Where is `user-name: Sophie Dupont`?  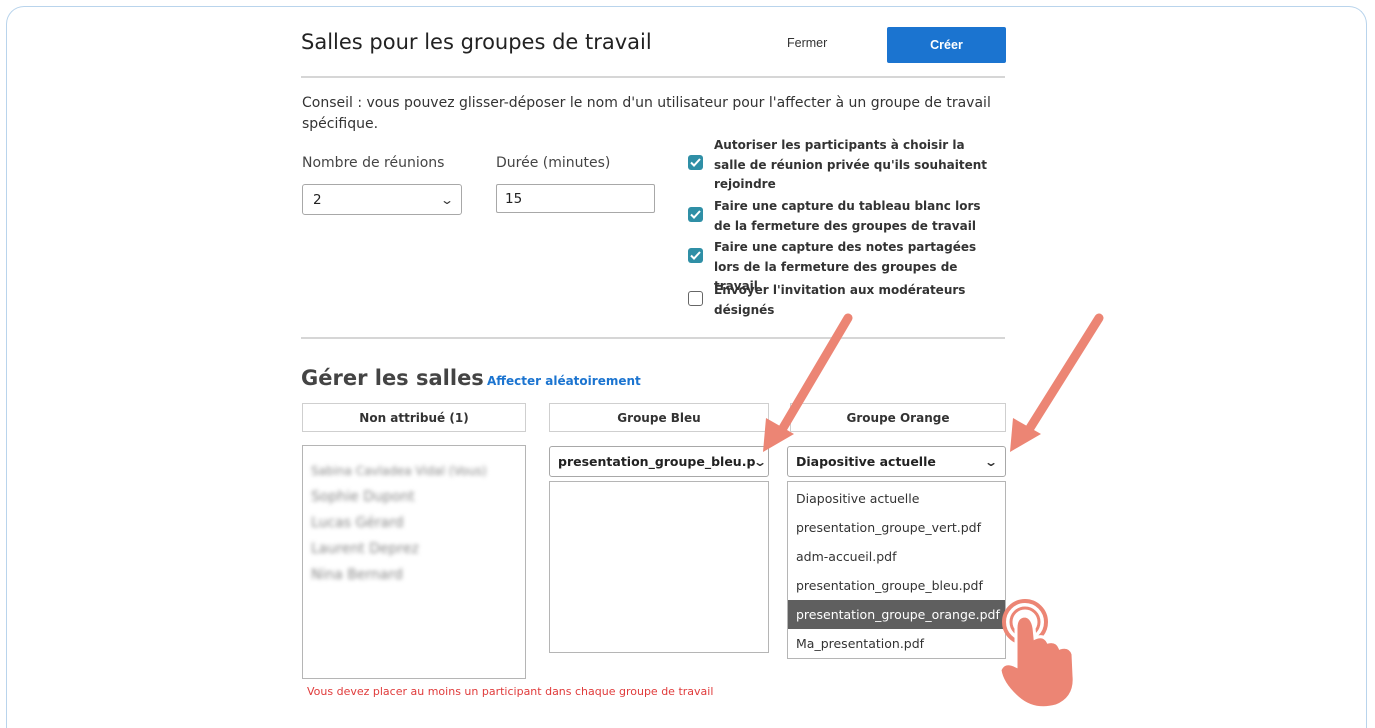
user-name: Sophie Dupont is located at coordinates (418, 497).